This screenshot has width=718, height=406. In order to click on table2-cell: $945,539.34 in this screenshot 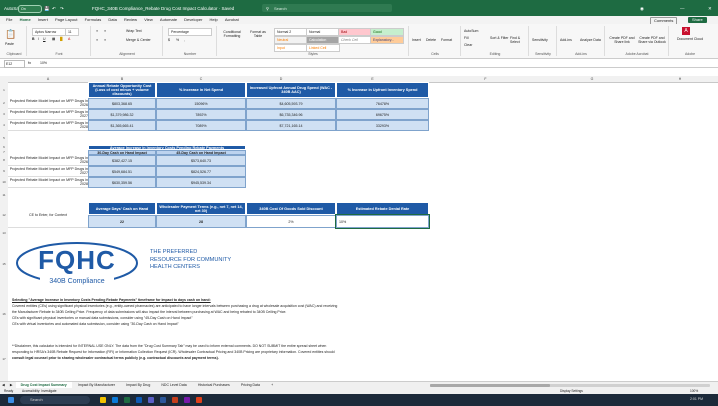, I will do `click(201, 182)`.